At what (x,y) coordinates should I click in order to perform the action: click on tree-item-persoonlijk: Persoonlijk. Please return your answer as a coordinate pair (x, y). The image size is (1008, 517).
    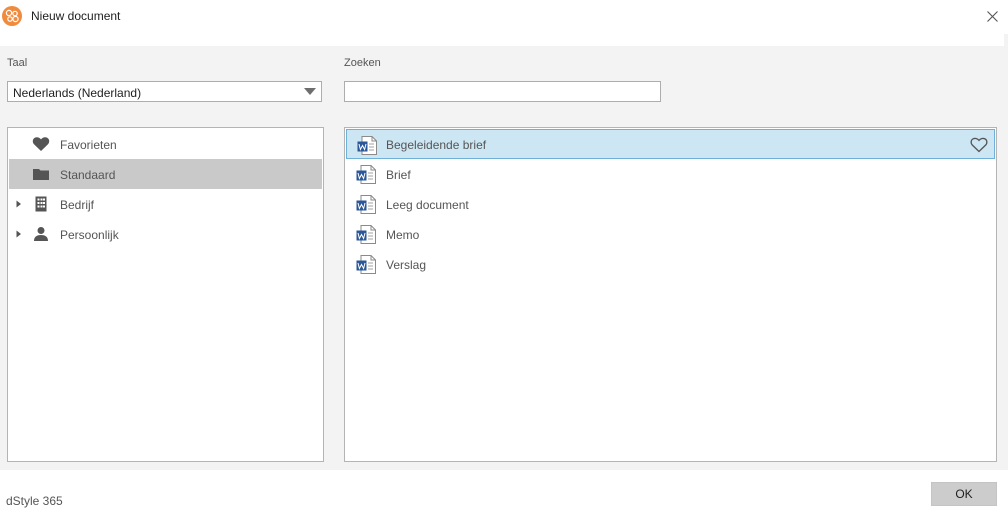
    Looking at the image, I should click on (165, 234).